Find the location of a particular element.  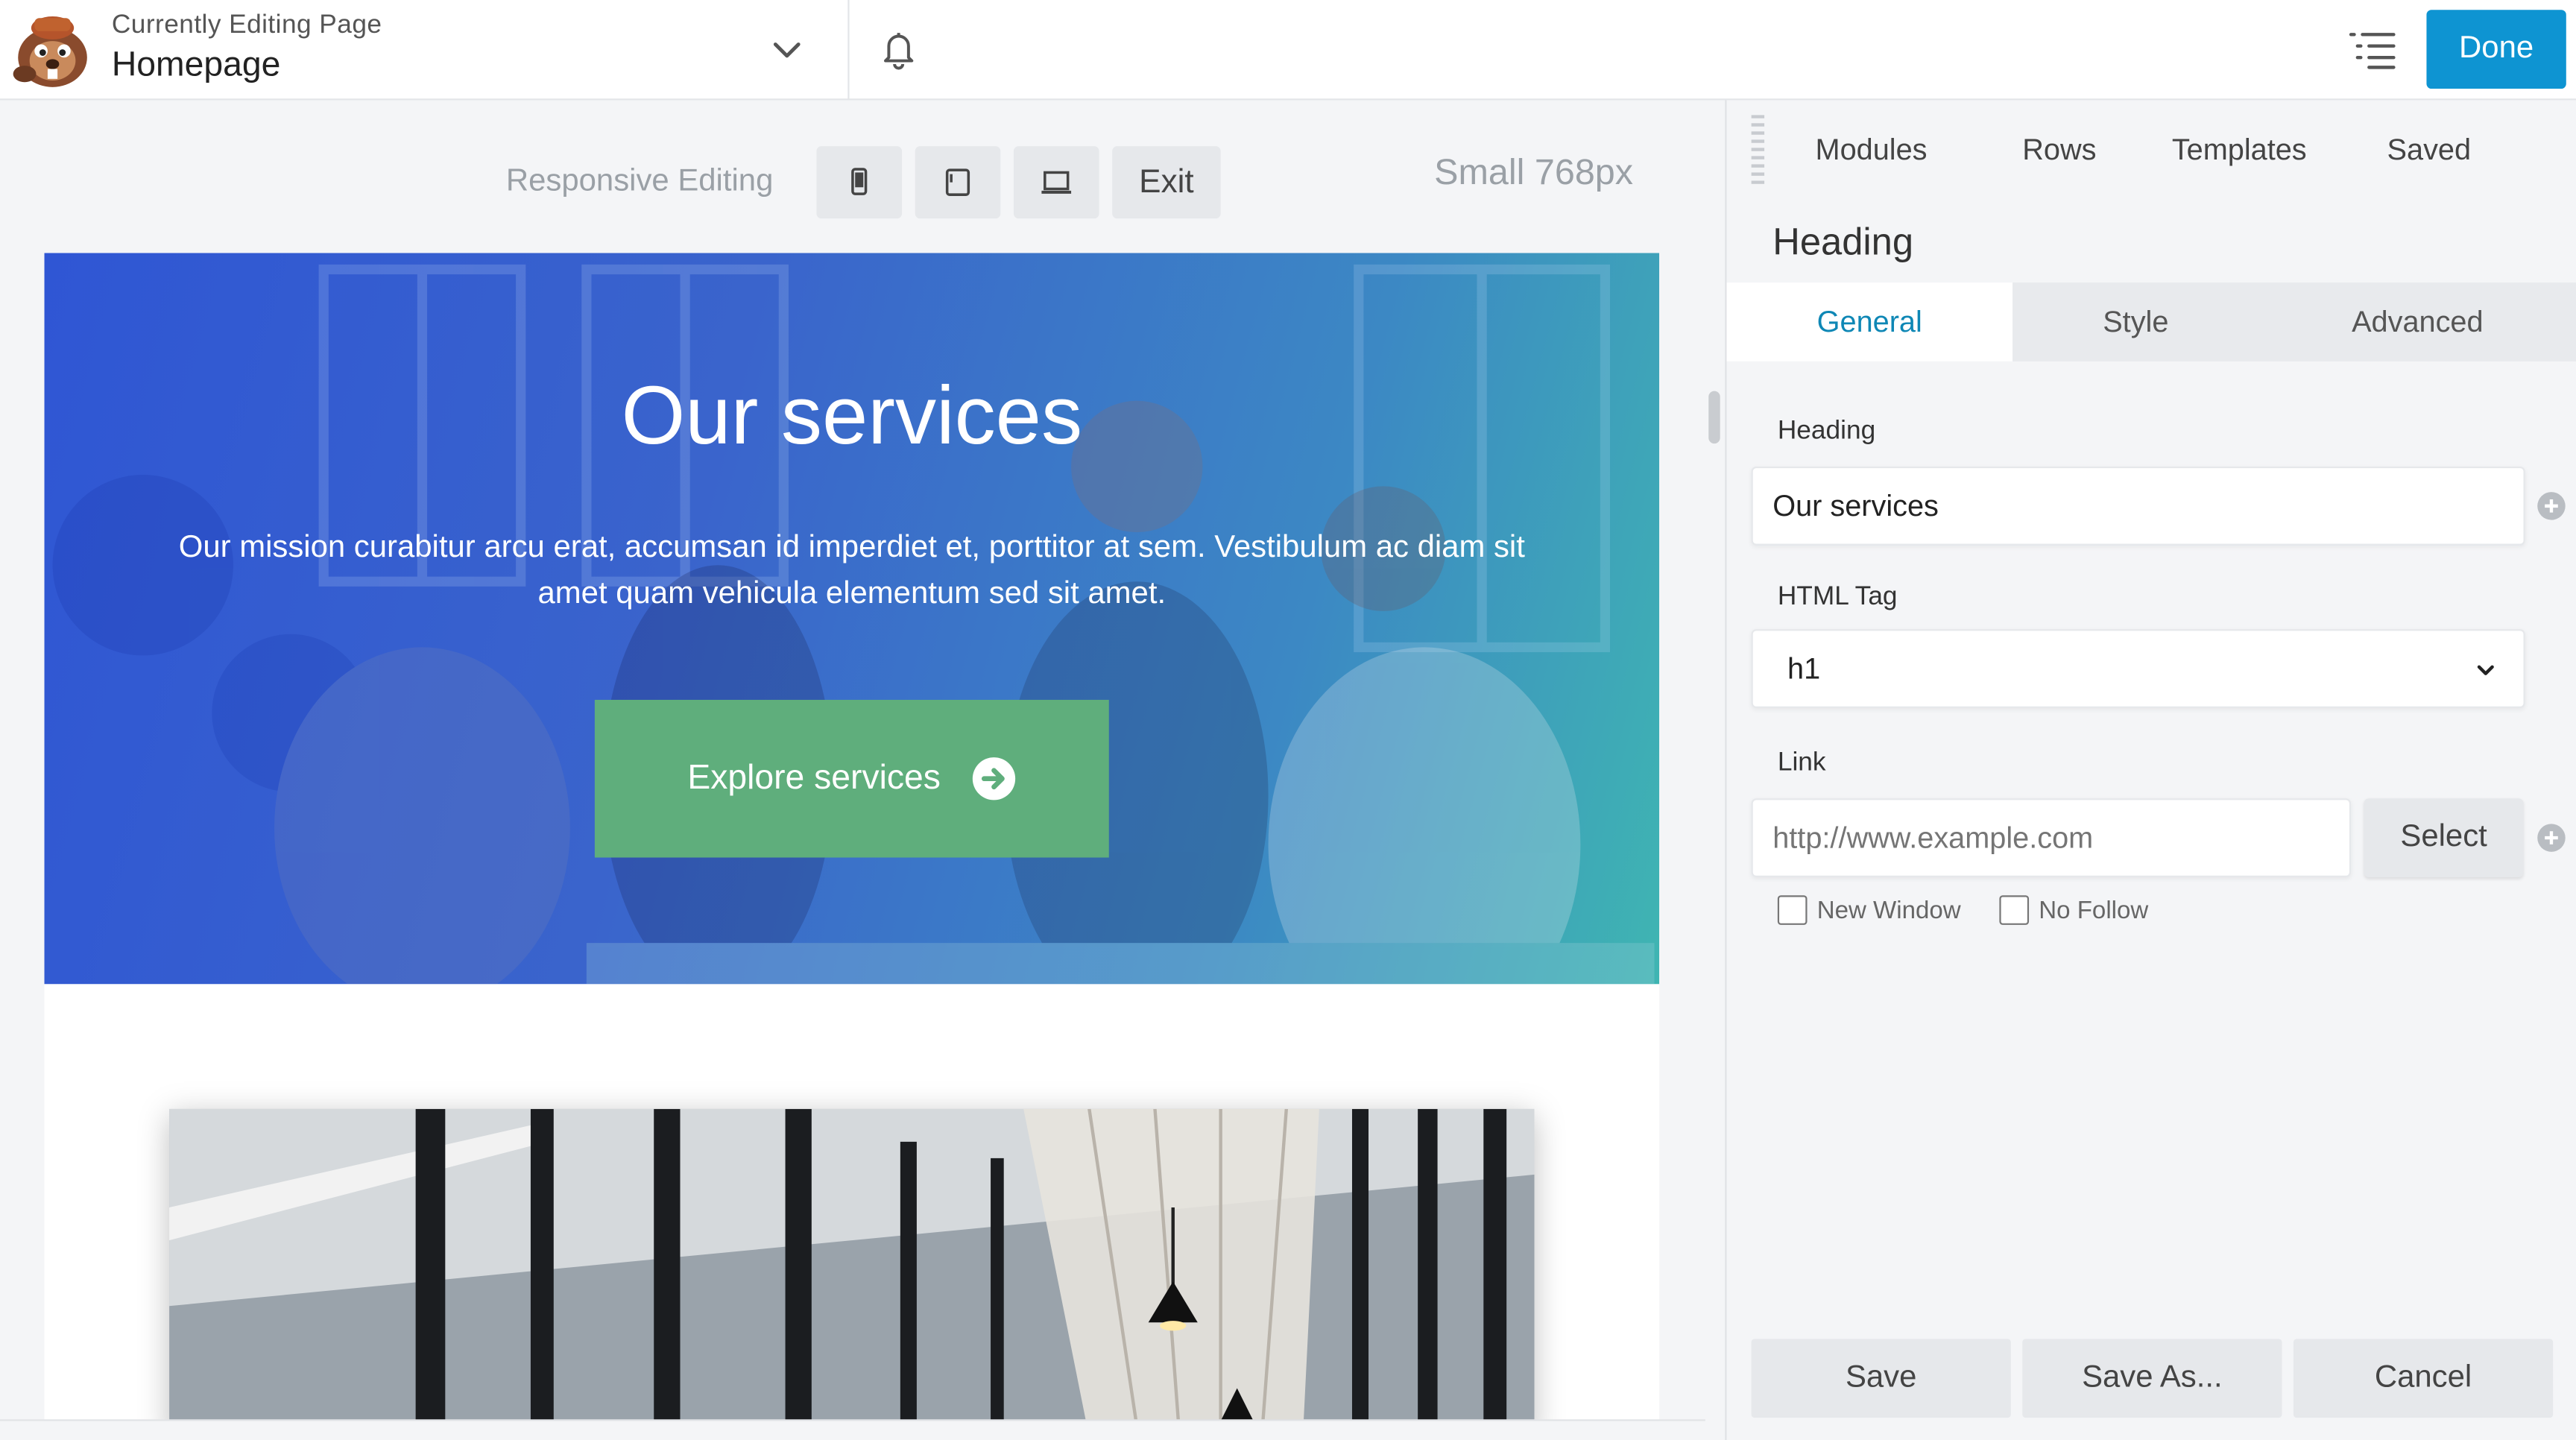

bell-icon is located at coordinates (899, 49).